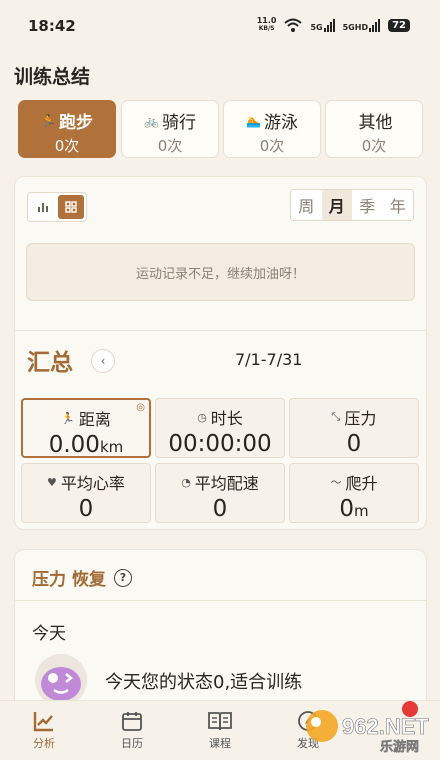 The height and width of the screenshot is (760, 440). Describe the element at coordinates (399, 746) in the screenshot. I see `watermark-subtext: 乐游网` at that location.